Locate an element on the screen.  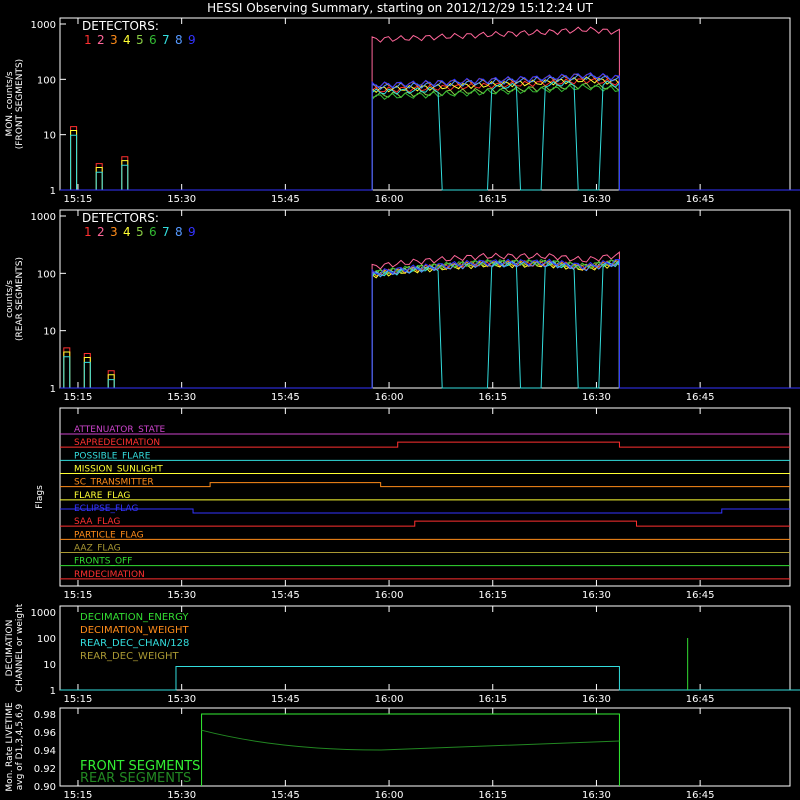
y-label: CHANNEL or weight is located at coordinates (20, 647).